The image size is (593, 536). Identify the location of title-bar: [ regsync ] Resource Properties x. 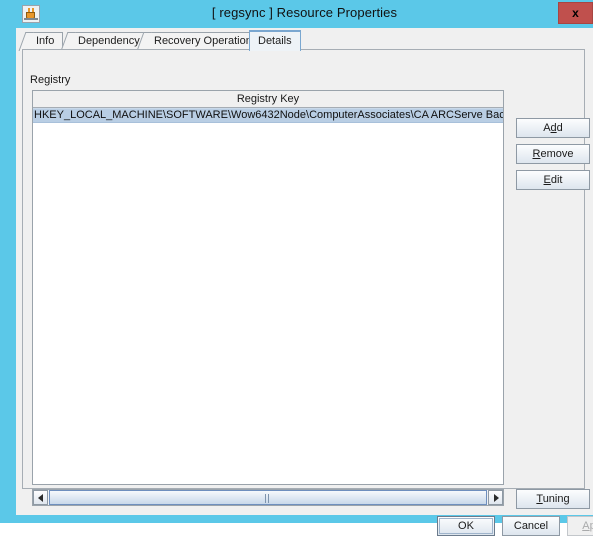
(300, 14).